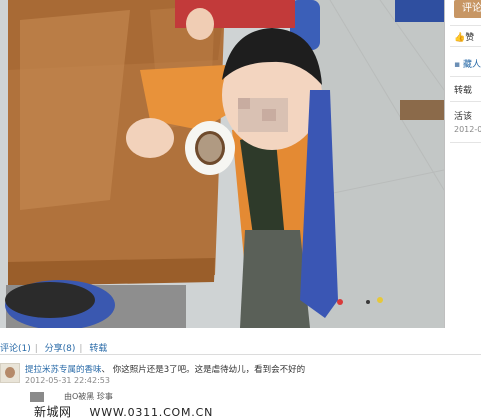 The height and width of the screenshot is (420, 481). I want to click on reply-text: 活该, so click(463, 117).